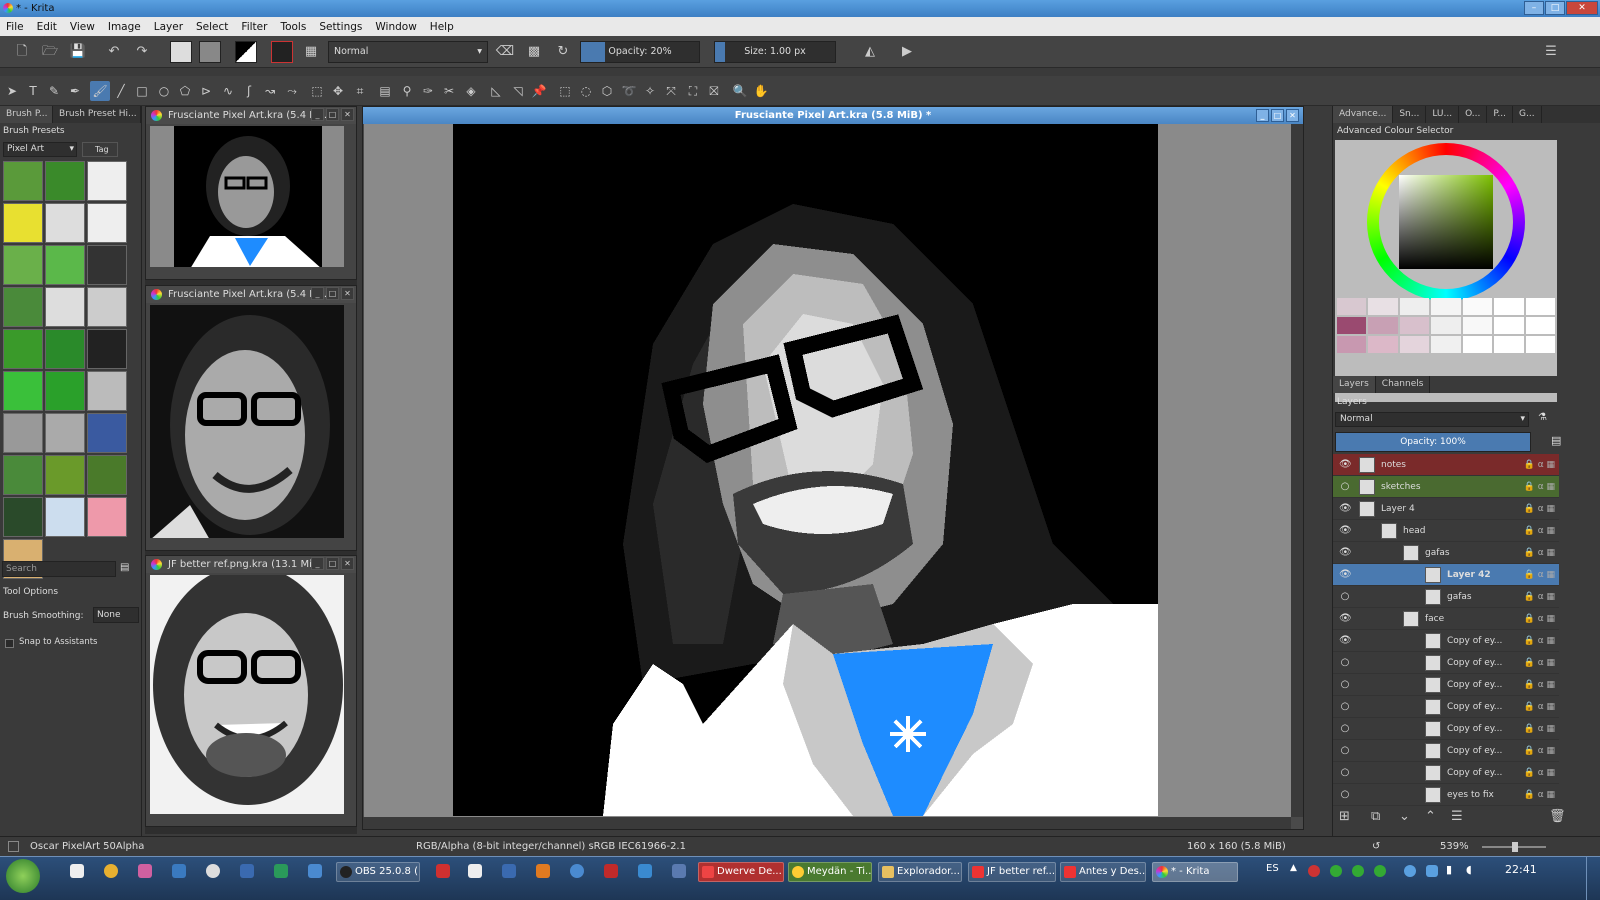 The image size is (1600, 900). I want to click on line-tool-icon: ╱, so click(121, 91).